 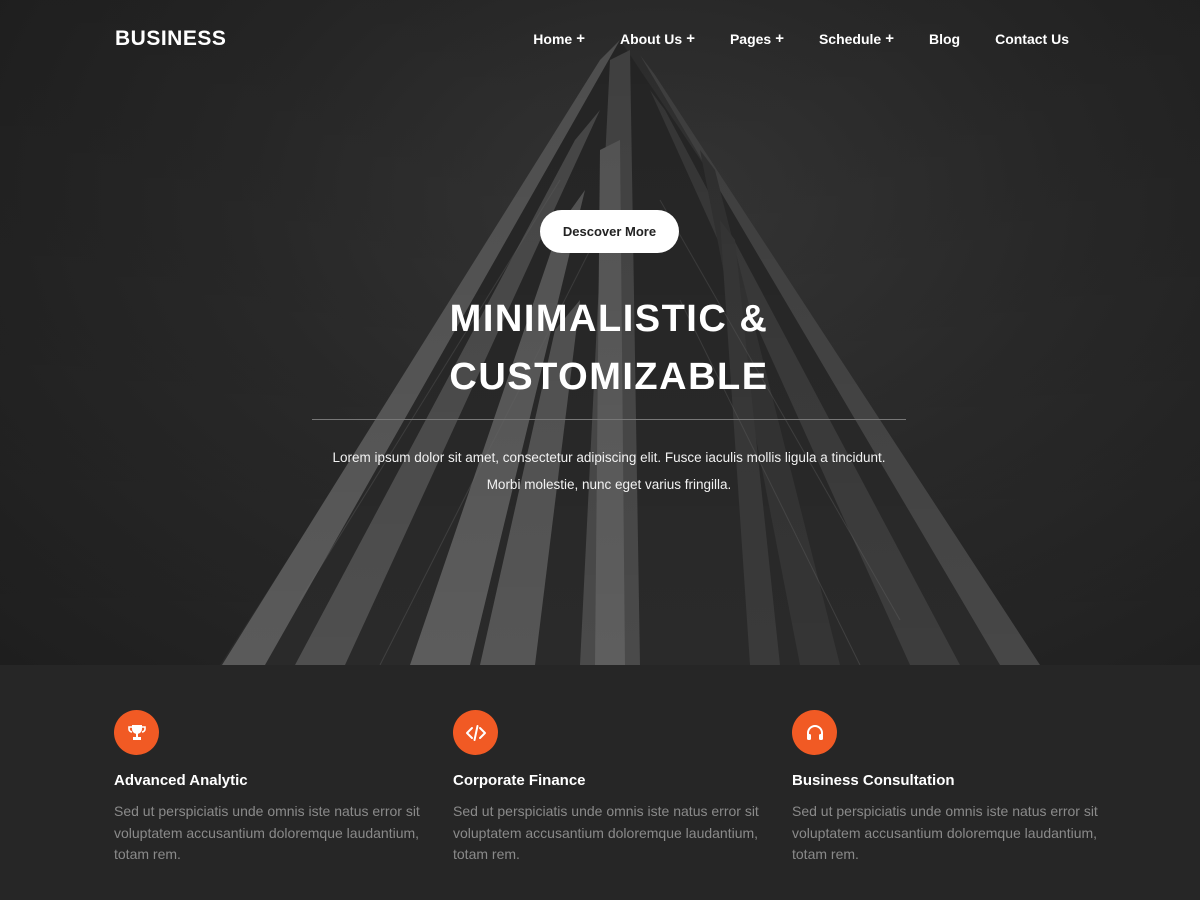 I want to click on nav-item-label: Contact Us, so click(x=1032, y=38).